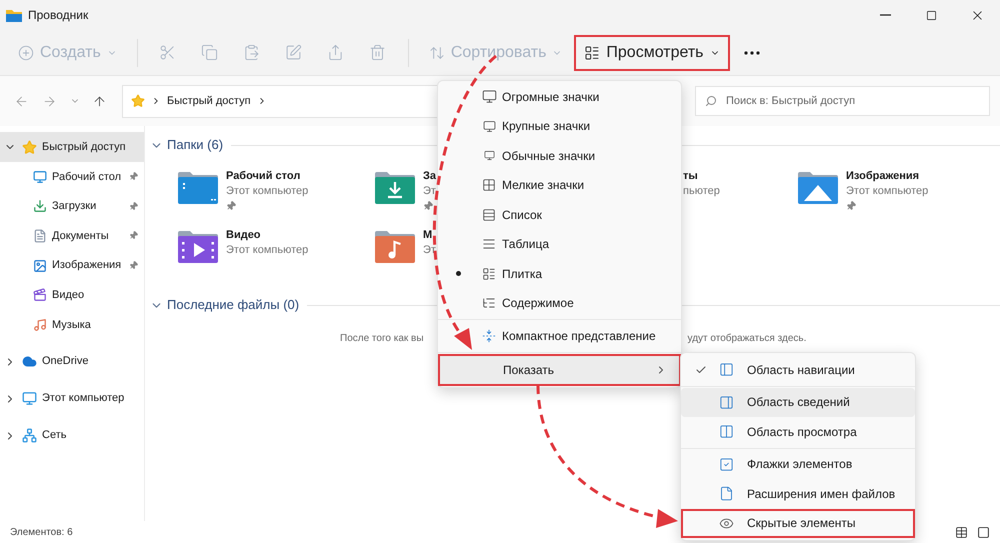 The width and height of the screenshot is (1000, 543). I want to click on section-title: Папки (6), so click(195, 145).